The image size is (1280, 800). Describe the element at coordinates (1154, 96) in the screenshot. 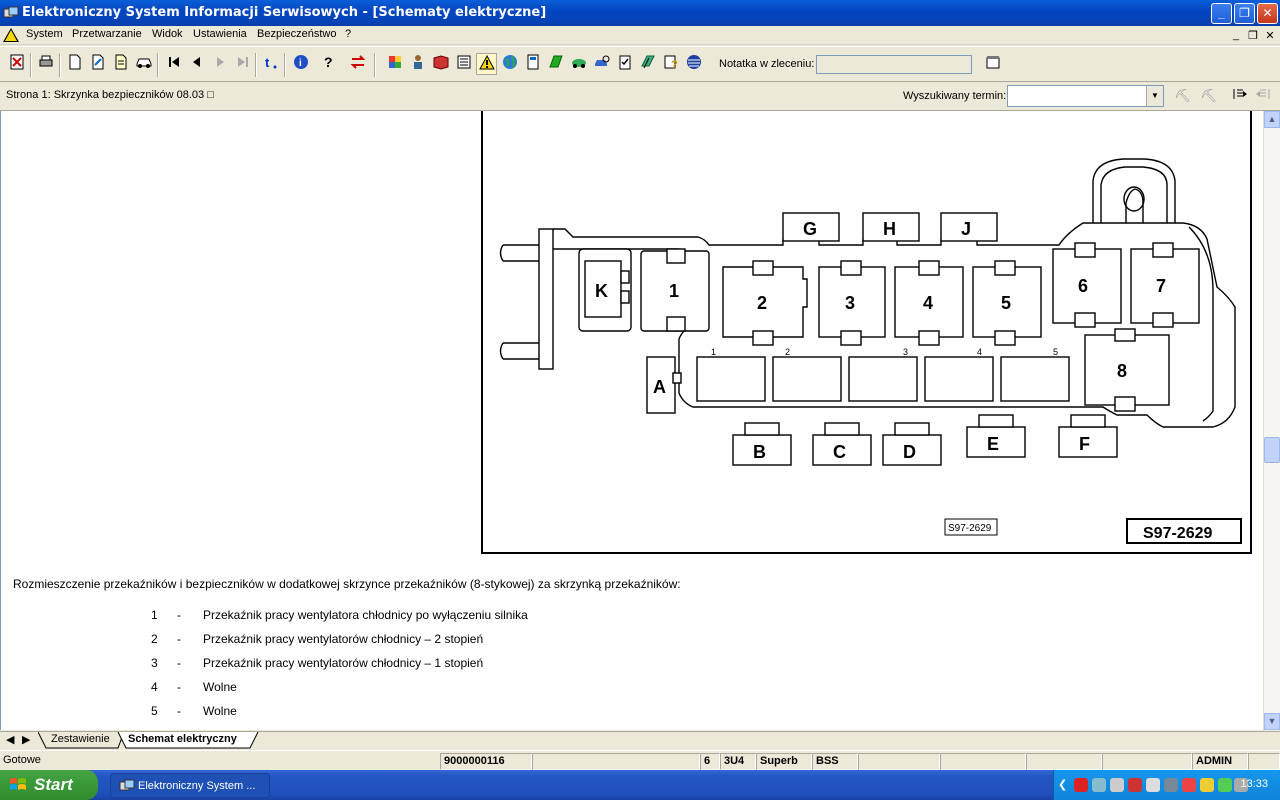

I see `chevron-down-icon: ▼` at that location.